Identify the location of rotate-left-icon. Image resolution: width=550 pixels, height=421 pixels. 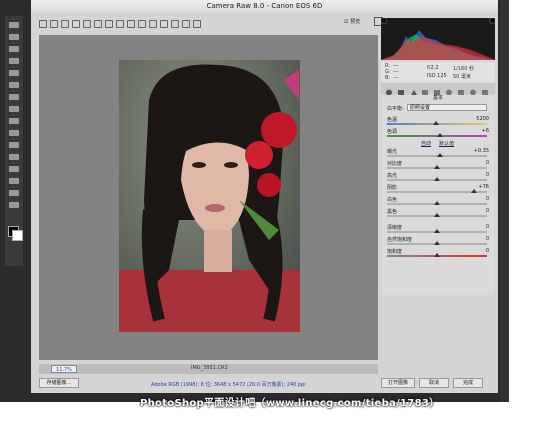
(186, 24).